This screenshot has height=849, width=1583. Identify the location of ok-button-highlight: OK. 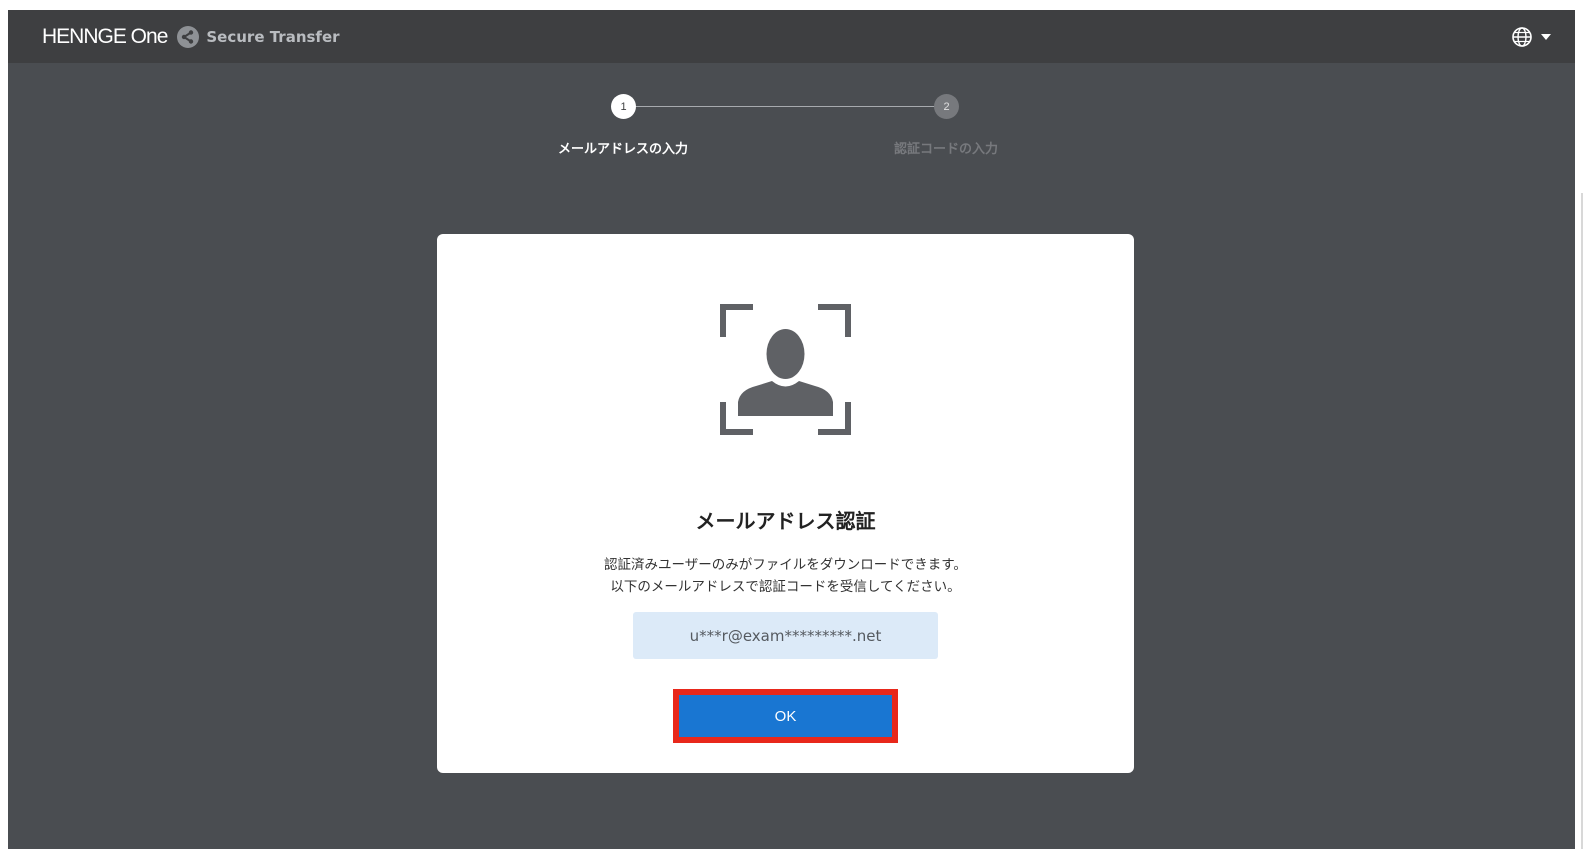
(785, 716).